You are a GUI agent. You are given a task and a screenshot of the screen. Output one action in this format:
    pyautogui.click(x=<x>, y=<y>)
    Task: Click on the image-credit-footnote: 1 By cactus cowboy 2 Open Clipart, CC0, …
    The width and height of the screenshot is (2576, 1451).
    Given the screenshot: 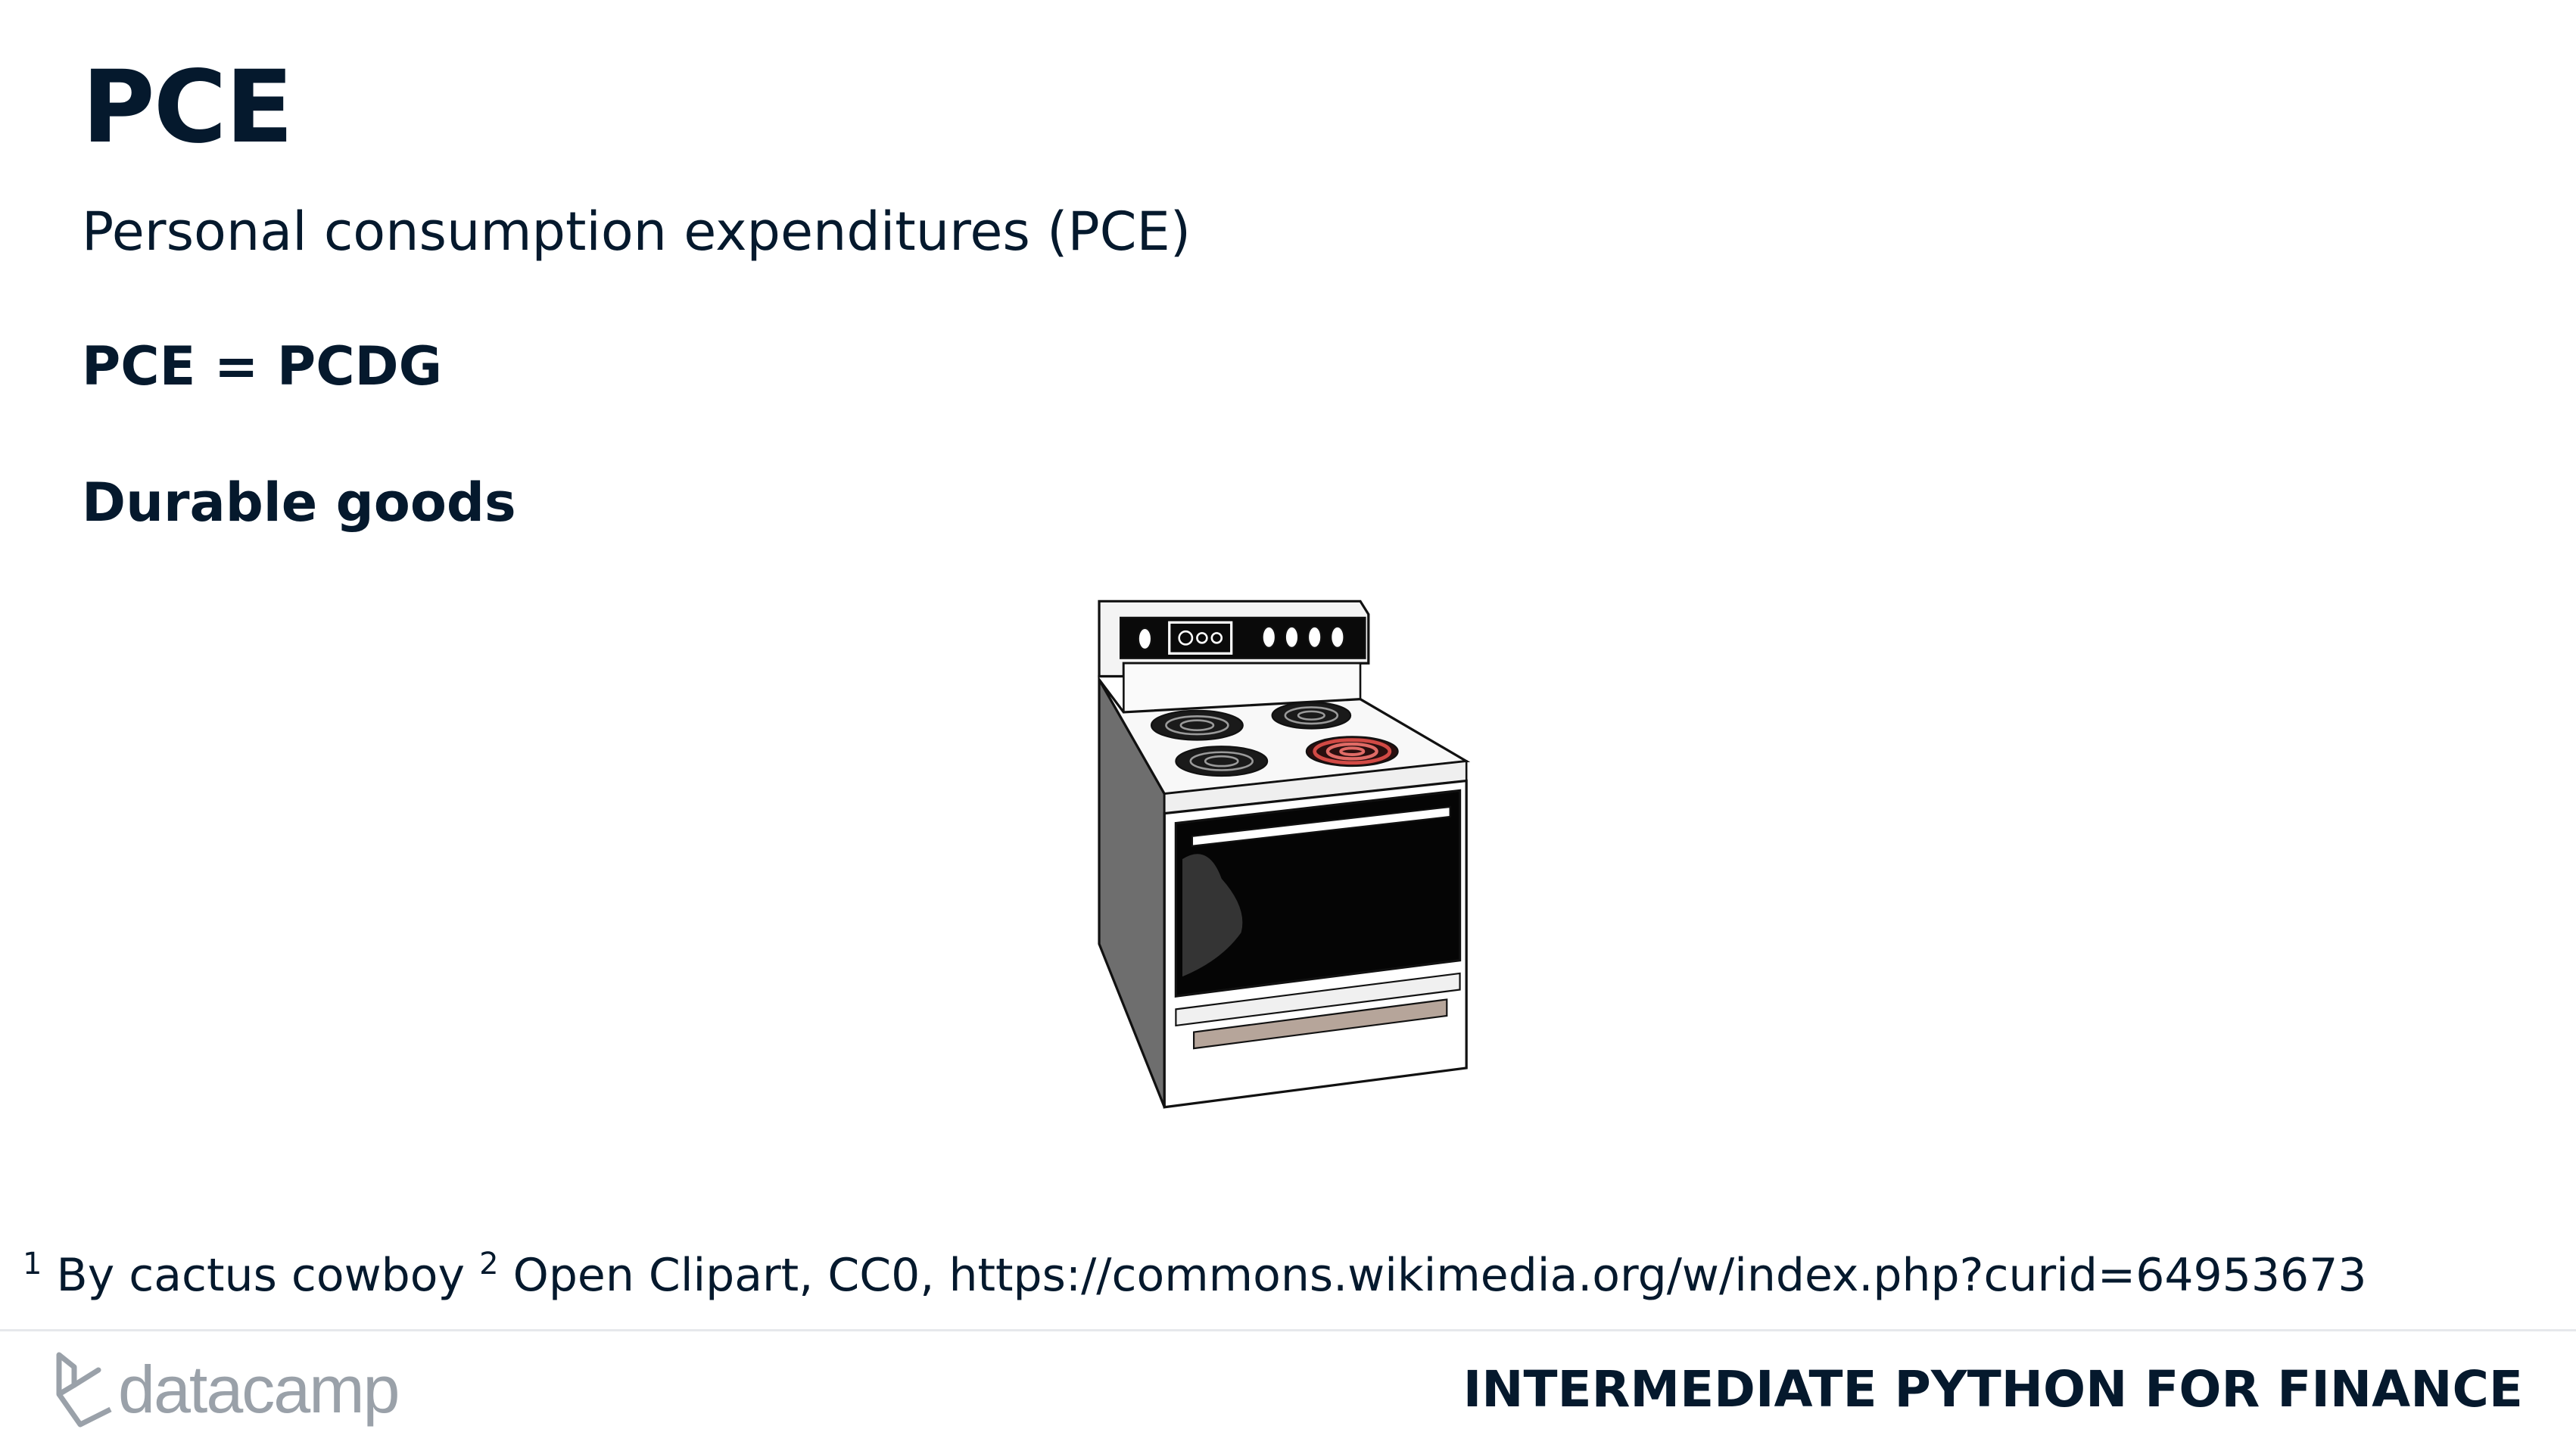 What is the action you would take?
    pyautogui.click(x=1195, y=1275)
    